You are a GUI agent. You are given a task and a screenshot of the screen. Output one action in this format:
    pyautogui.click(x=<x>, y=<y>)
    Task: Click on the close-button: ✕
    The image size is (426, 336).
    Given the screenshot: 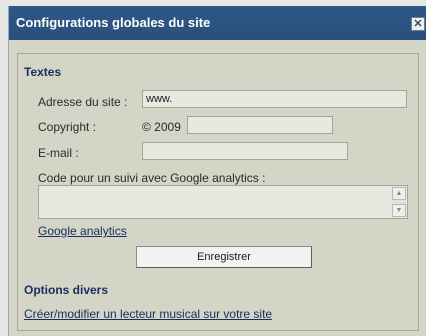 What is the action you would take?
    pyautogui.click(x=418, y=24)
    